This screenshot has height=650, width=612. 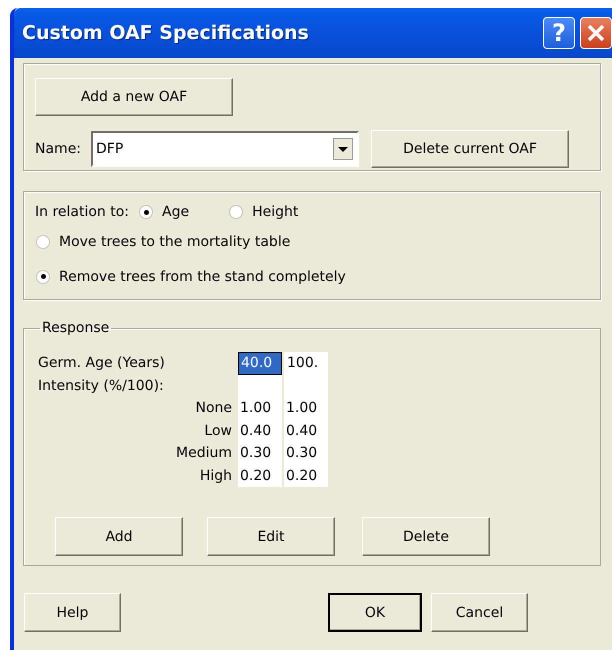 I want to click on add-button: Add a new OAF, so click(x=134, y=97).